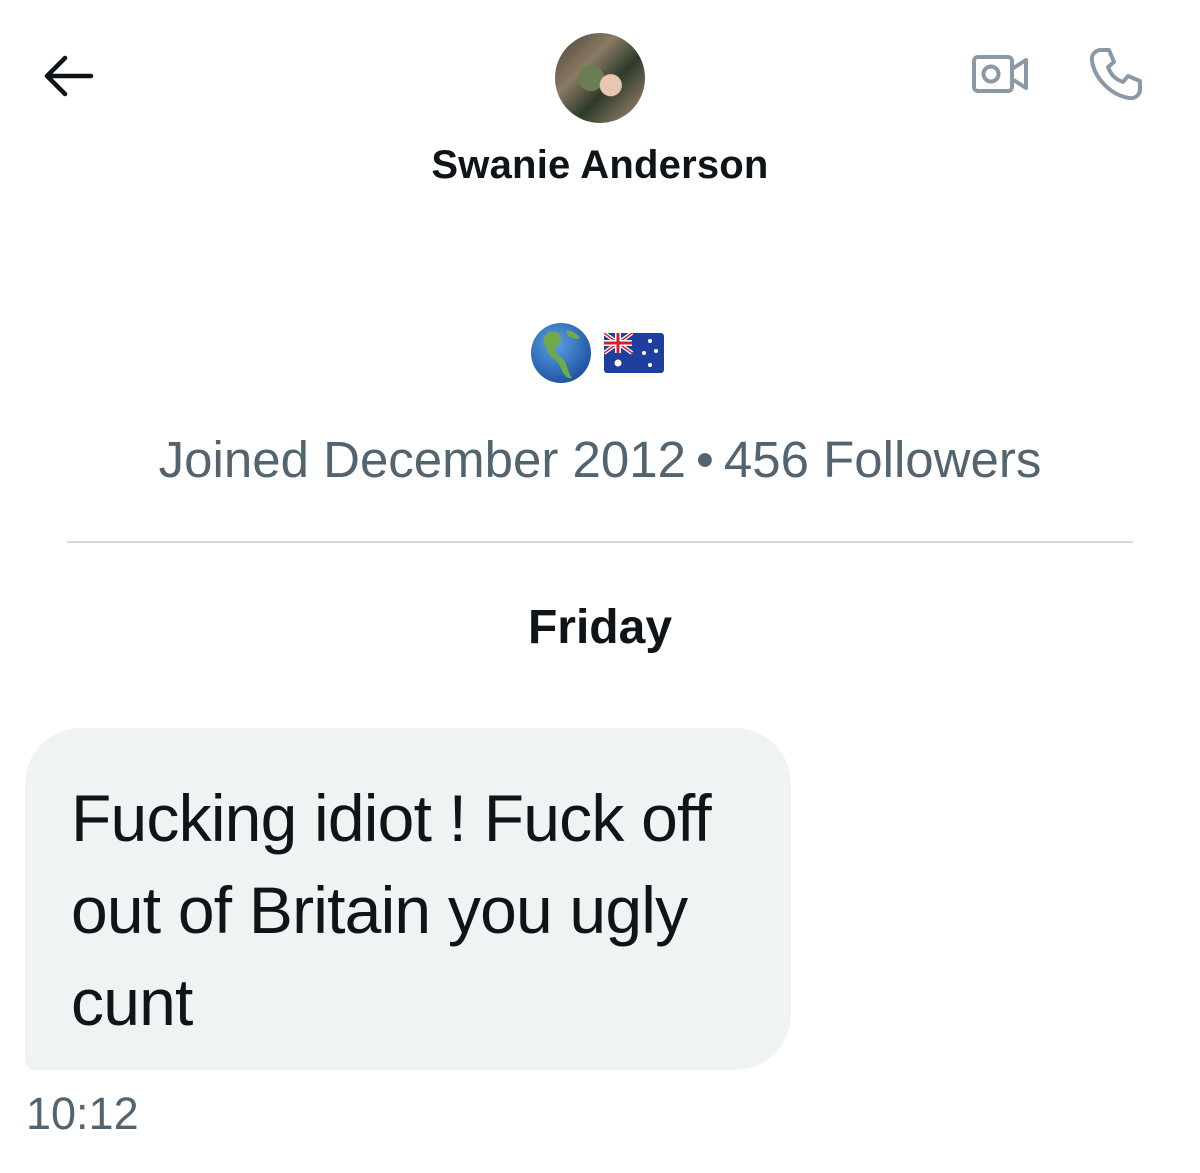 Image resolution: width=1200 pixels, height=1173 pixels. Describe the element at coordinates (422, 459) in the screenshot. I see `joined-date: Joined December 2012` at that location.